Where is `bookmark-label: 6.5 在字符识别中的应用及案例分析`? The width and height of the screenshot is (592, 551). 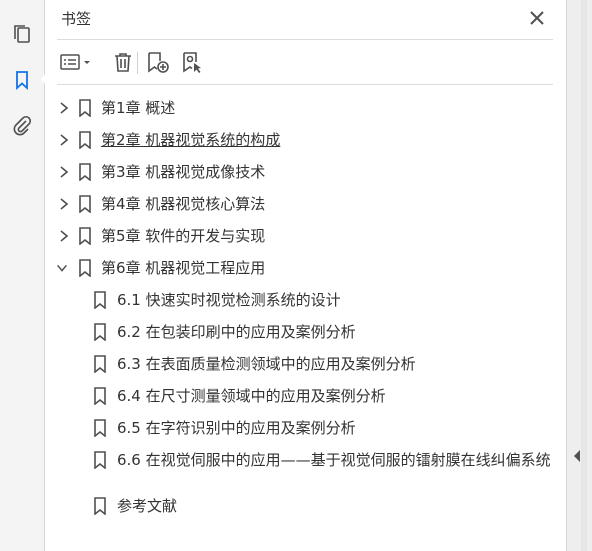
bookmark-label: 6.5 在字符识别中的应用及案例分析 is located at coordinates (236, 428).